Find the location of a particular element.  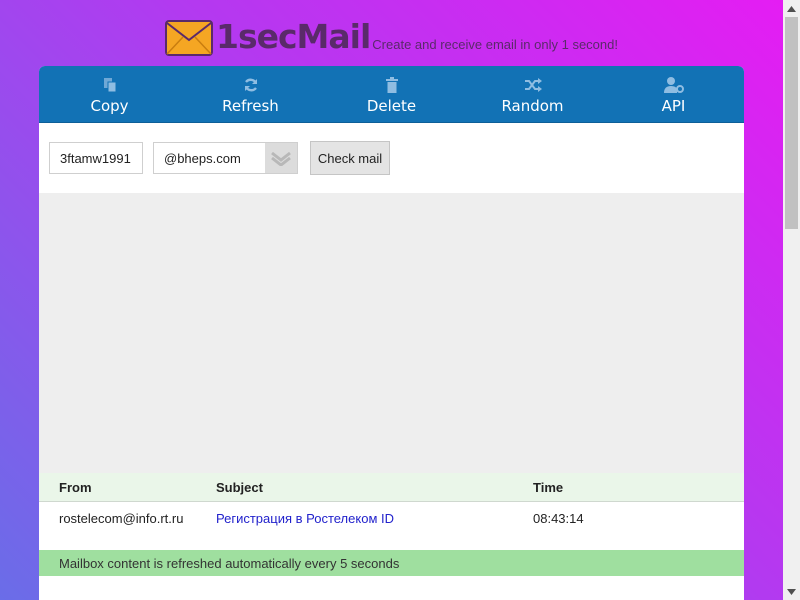

domain-select: @bheps.com is located at coordinates (225, 158).